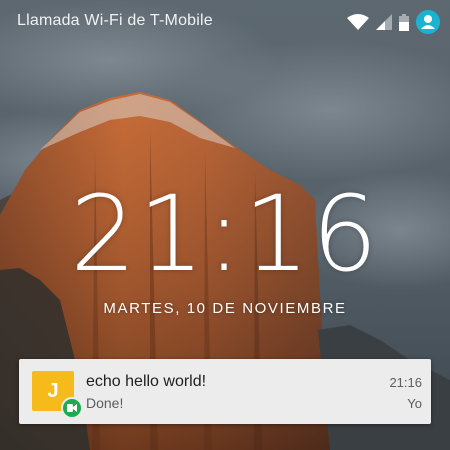 The image size is (450, 450). What do you see at coordinates (146, 381) in the screenshot?
I see `notification-title: echo hello world!` at bounding box center [146, 381].